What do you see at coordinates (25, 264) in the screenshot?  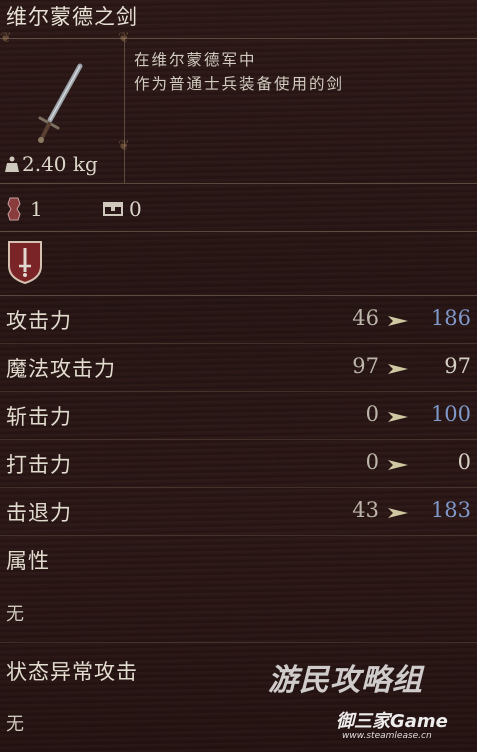 I see `sword-emblem-icon` at bounding box center [25, 264].